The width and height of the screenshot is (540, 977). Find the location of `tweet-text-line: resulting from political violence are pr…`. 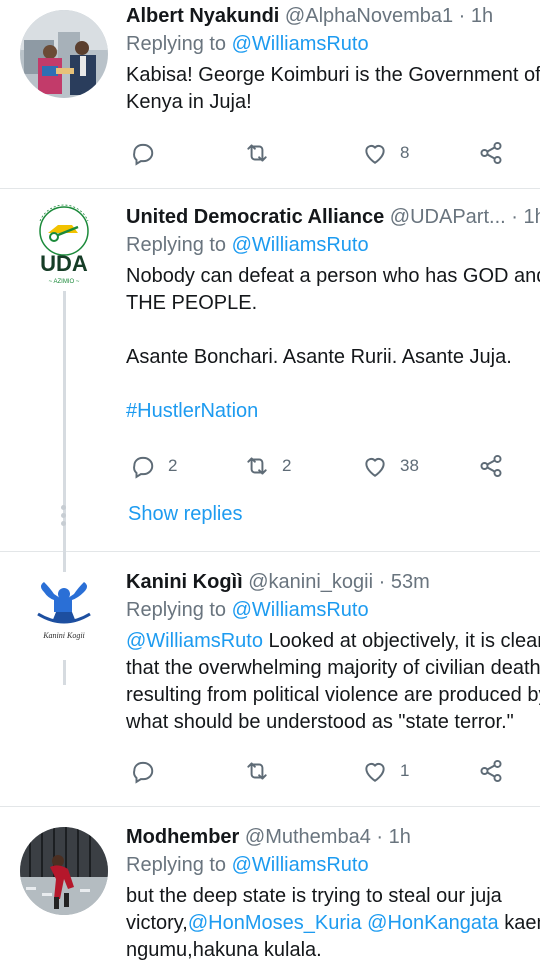

tweet-text-line: resulting from political violence are pr… is located at coordinates (333, 695).